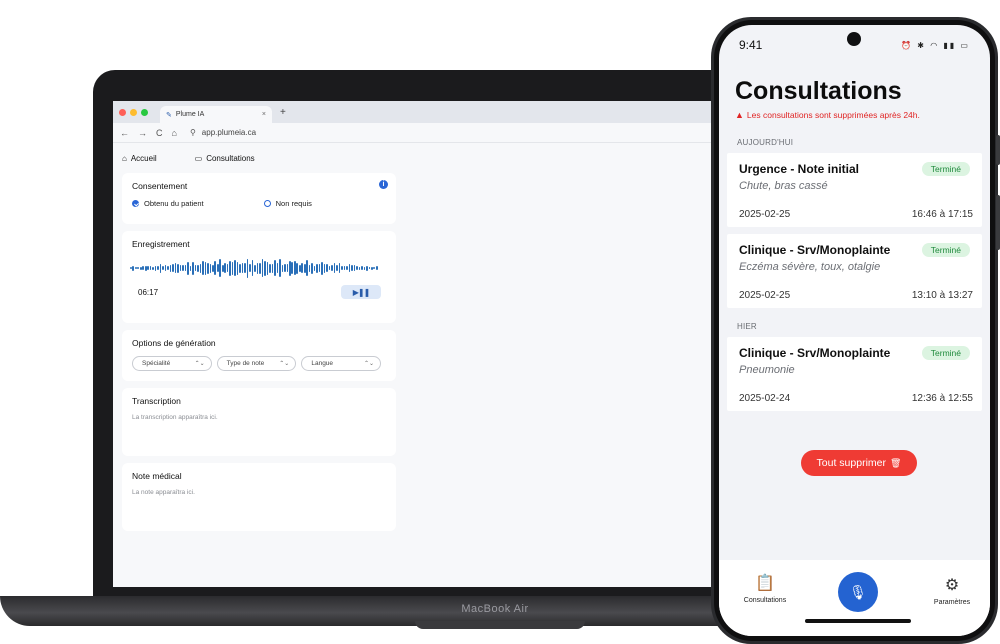 This screenshot has height=644, width=1000. I want to click on record-mic-button: 🎙, so click(858, 592).